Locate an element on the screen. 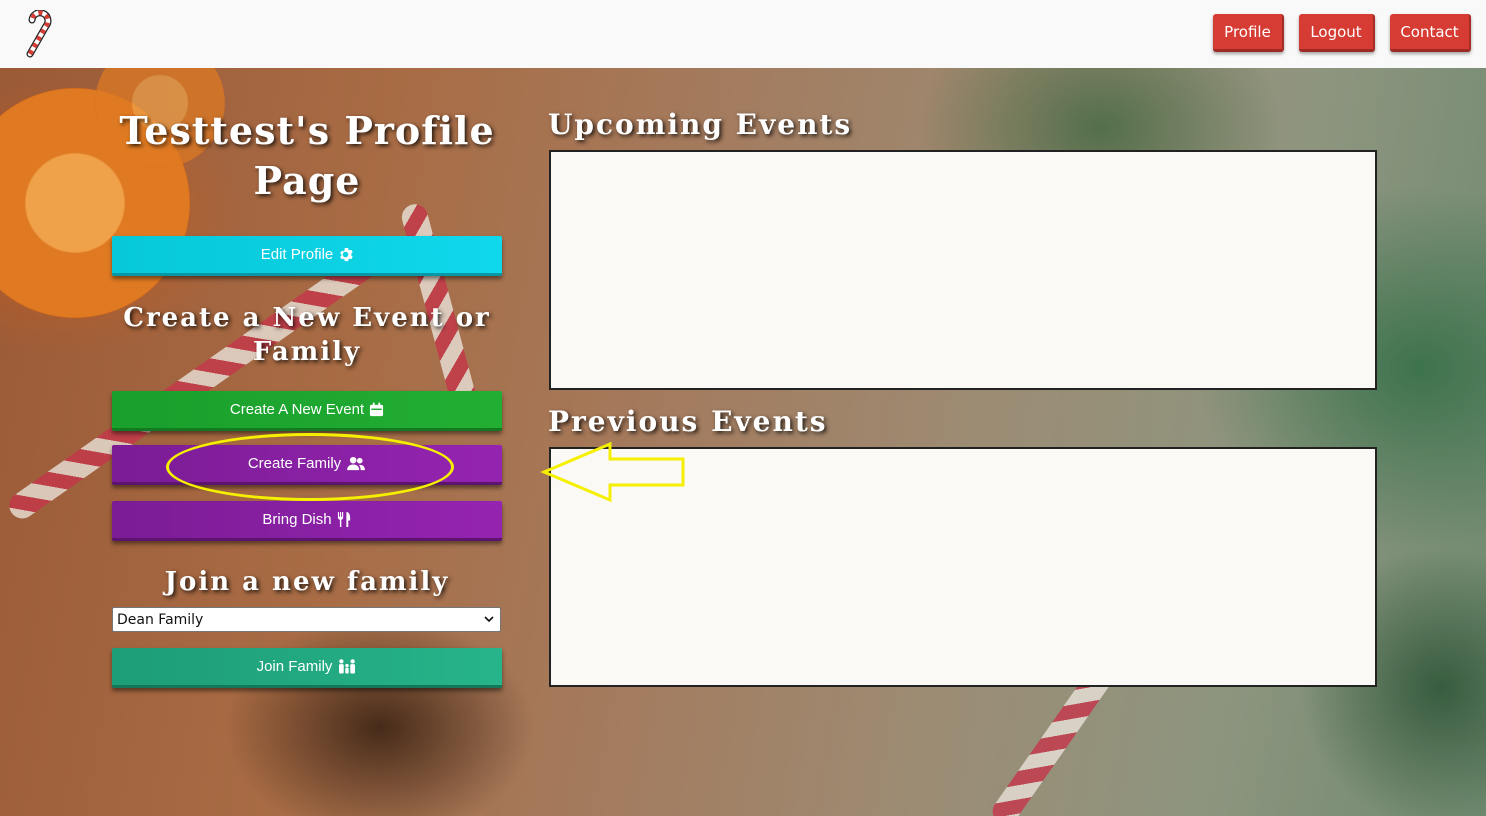  chevron-down-icon is located at coordinates (489, 619).